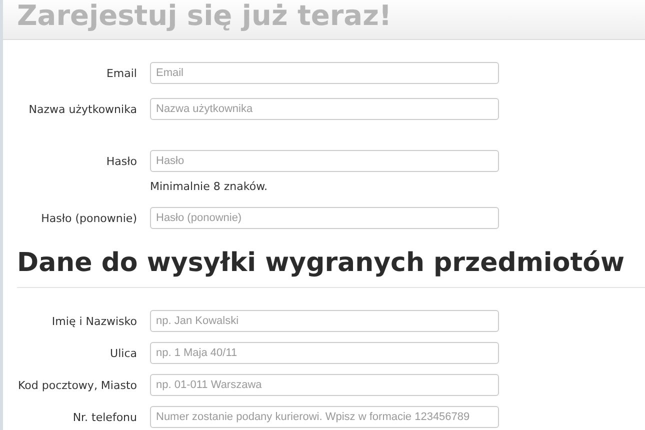 This screenshot has height=430, width=645. What do you see at coordinates (89, 218) in the screenshot?
I see `field-label: Hasło (ponownie)` at bounding box center [89, 218].